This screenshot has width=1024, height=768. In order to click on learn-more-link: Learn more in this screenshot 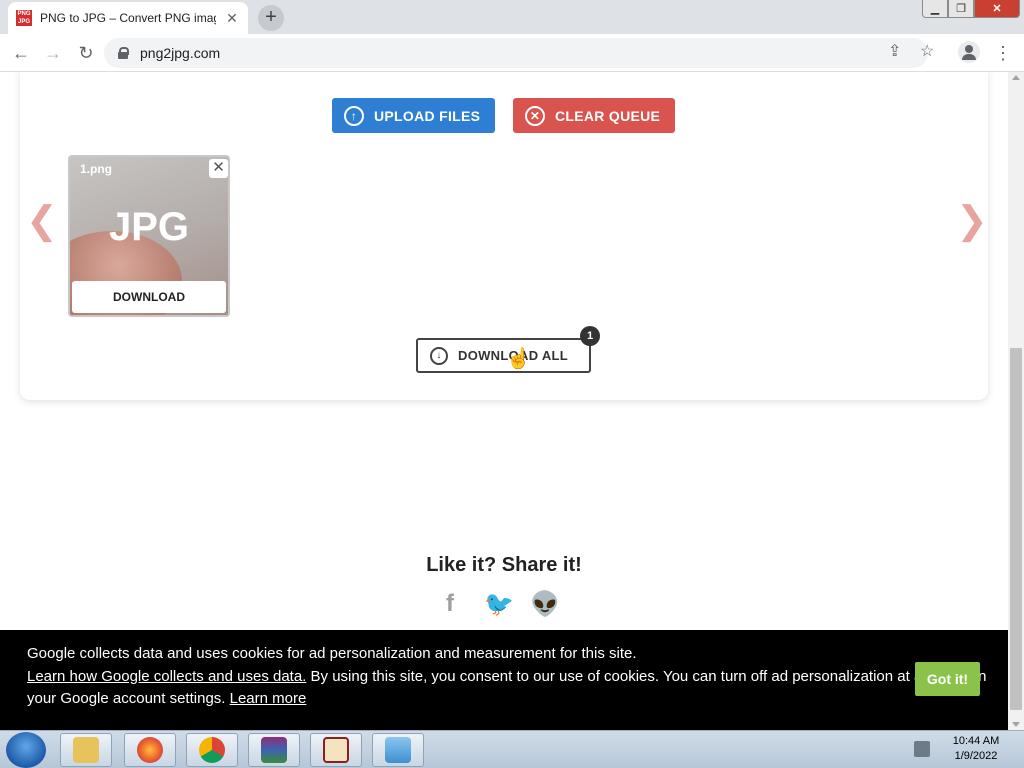, I will do `click(268, 698)`.